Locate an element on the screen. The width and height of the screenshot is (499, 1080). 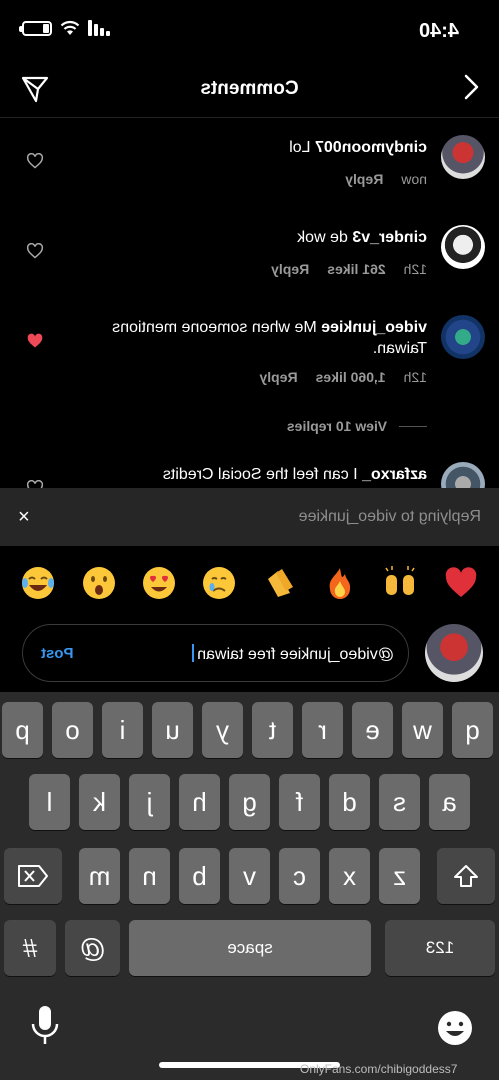
numbers-key: 123 is located at coordinates (440, 948).